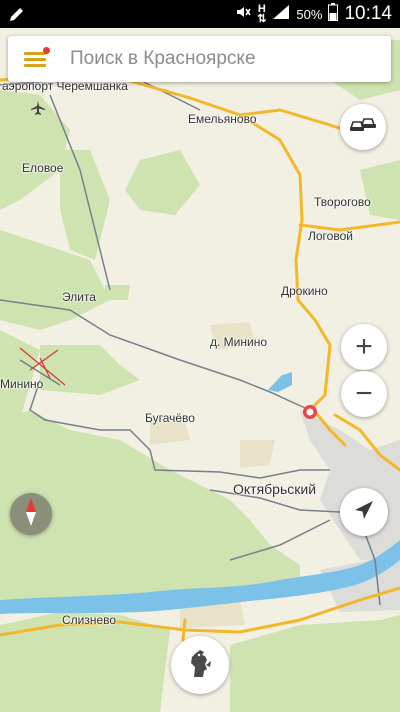  Describe the element at coordinates (281, 14) in the screenshot. I see `cell-signal-icon` at that location.